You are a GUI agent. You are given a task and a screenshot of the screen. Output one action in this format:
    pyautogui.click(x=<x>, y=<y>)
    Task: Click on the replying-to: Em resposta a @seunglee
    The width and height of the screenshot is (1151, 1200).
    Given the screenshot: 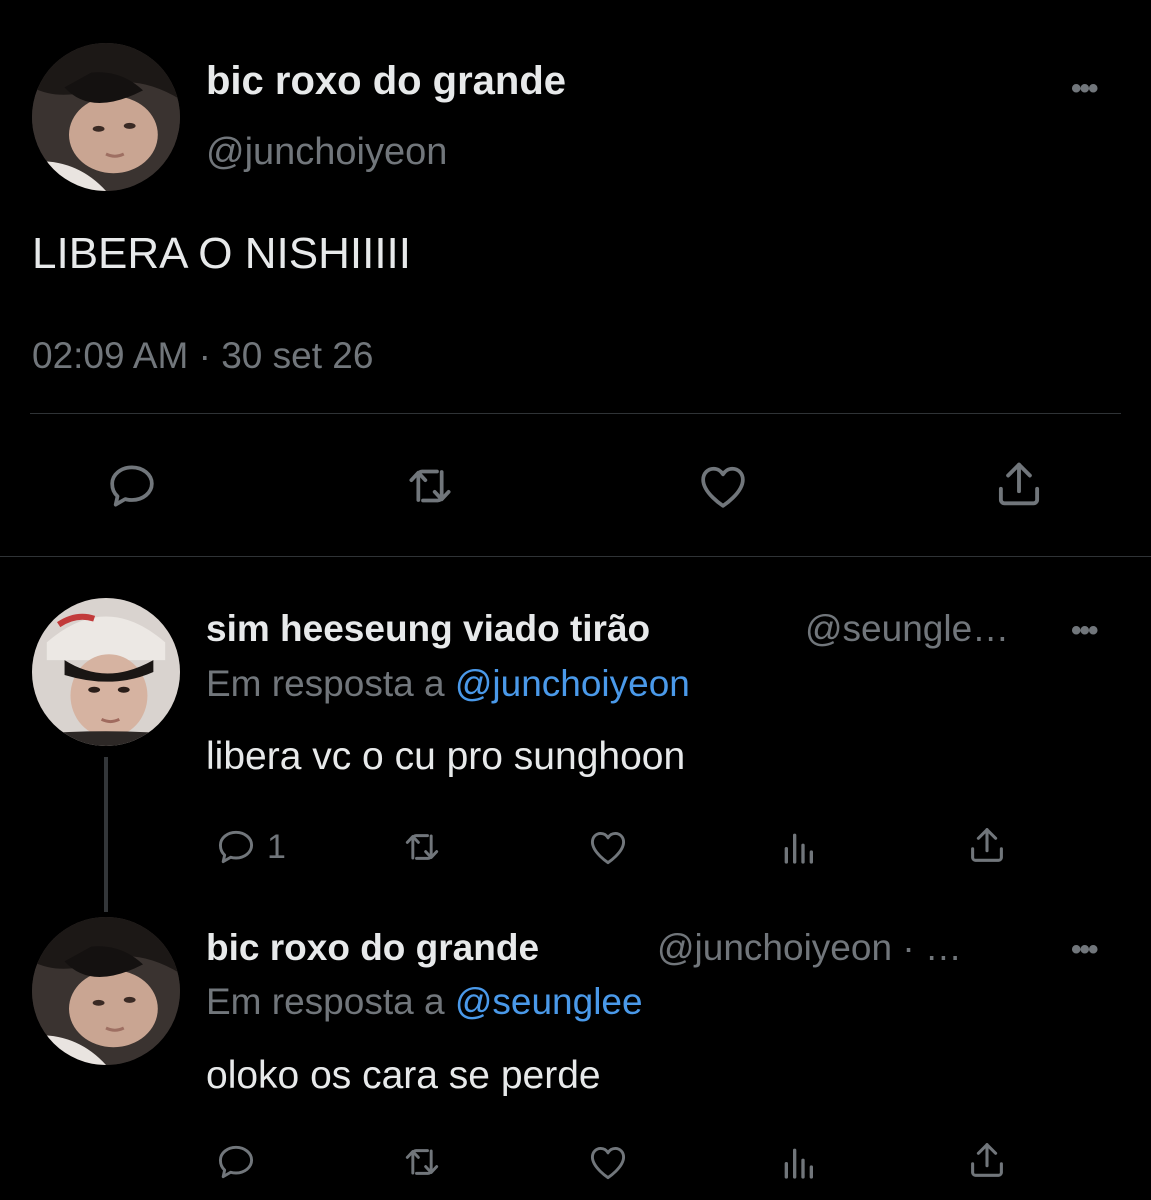 What is the action you would take?
    pyautogui.click(x=424, y=1001)
    